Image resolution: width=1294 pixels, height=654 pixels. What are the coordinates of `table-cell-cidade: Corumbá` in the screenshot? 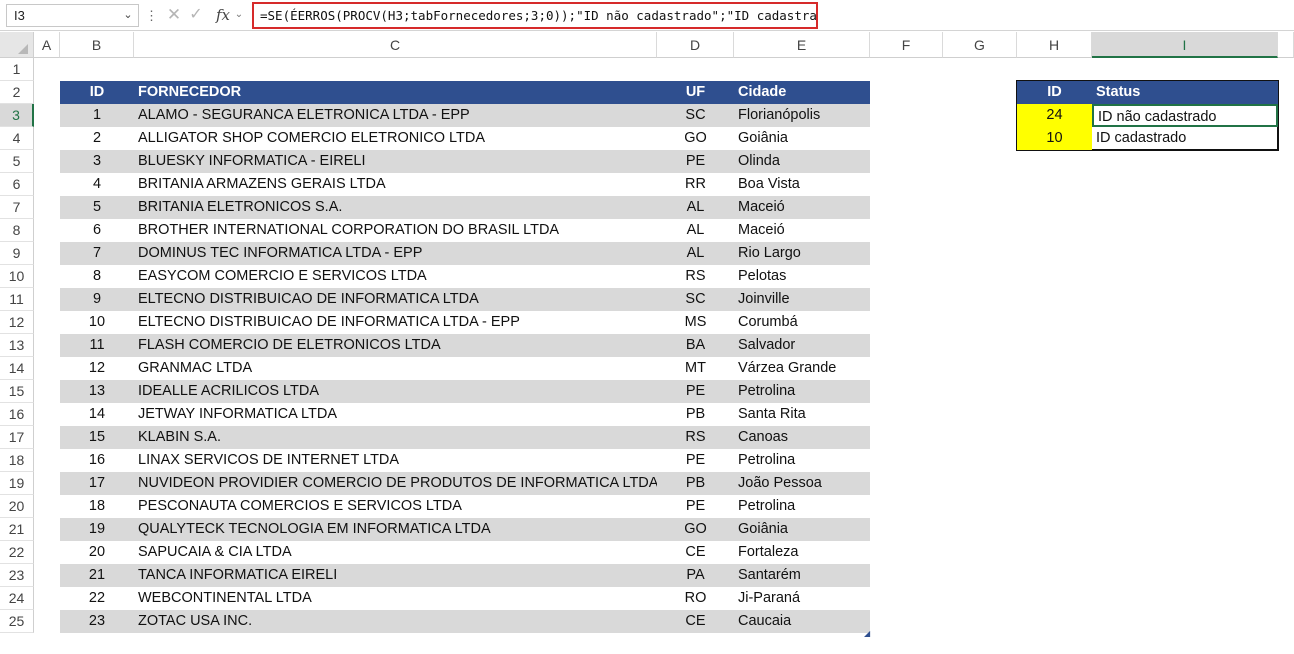 It's located at (802, 322).